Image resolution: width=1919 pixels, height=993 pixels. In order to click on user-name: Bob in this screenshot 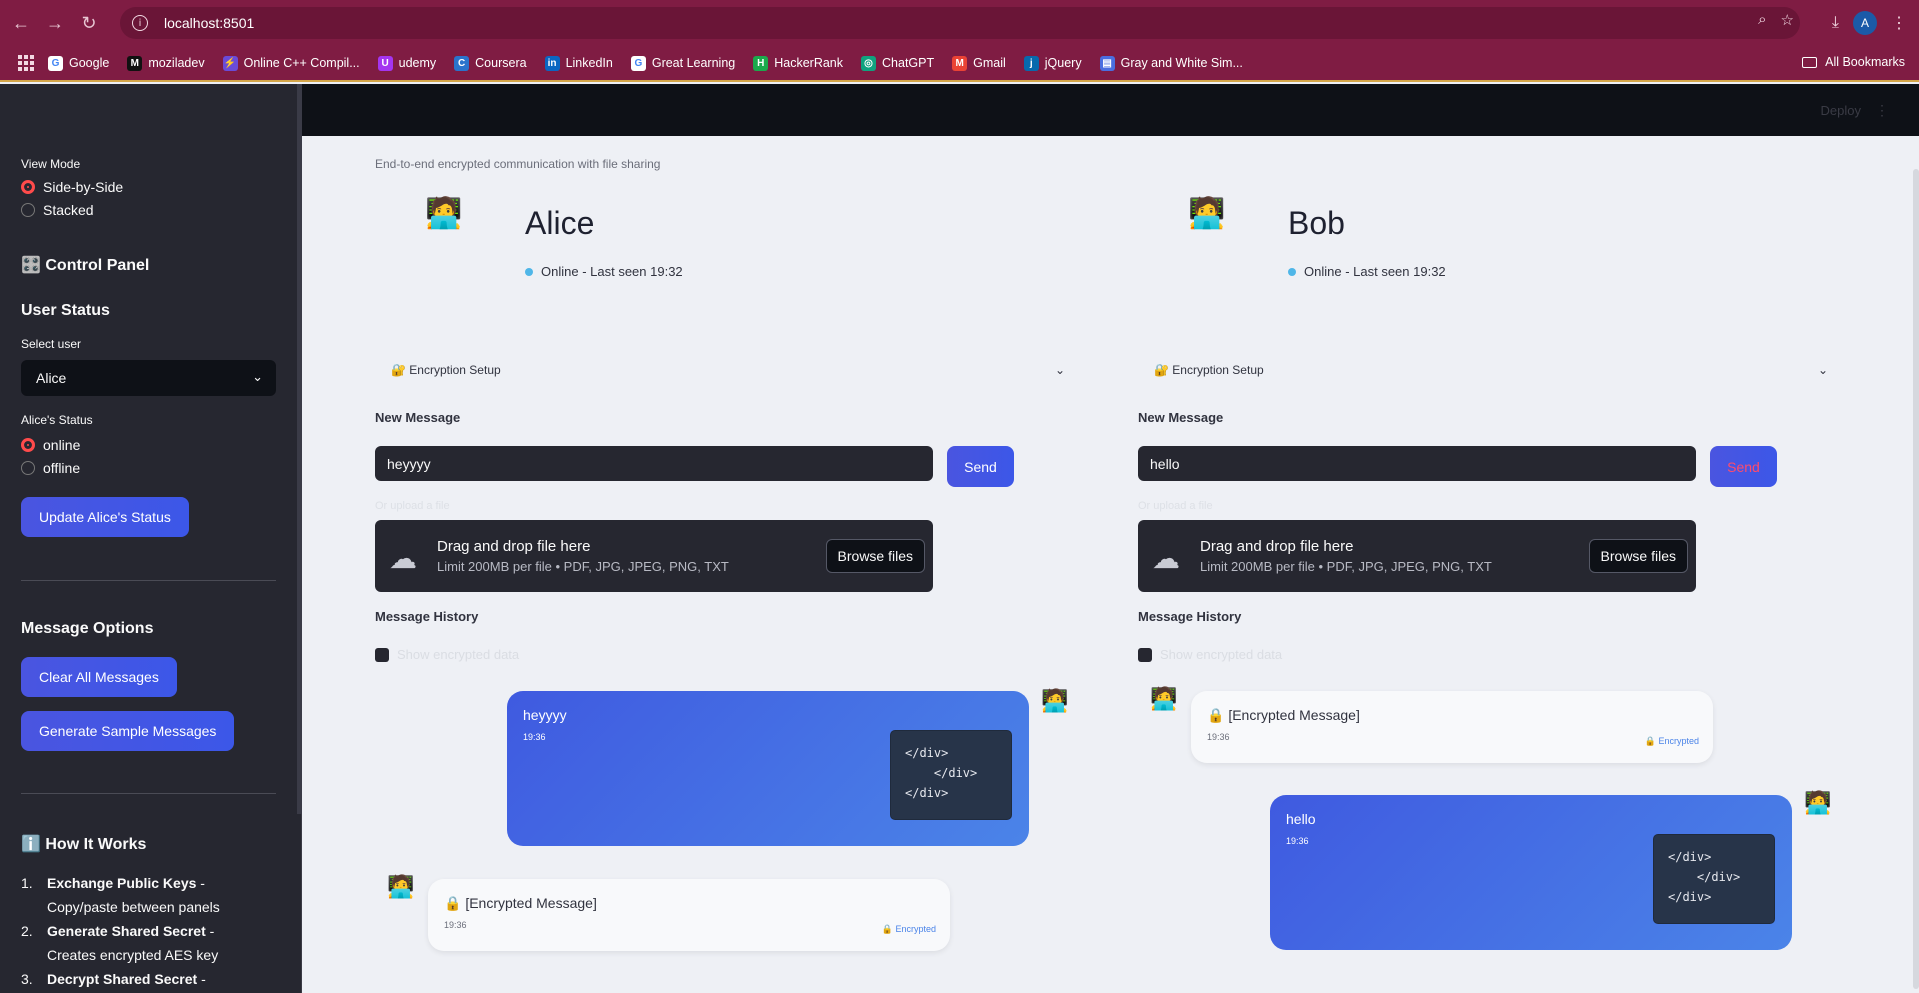, I will do `click(1316, 223)`.